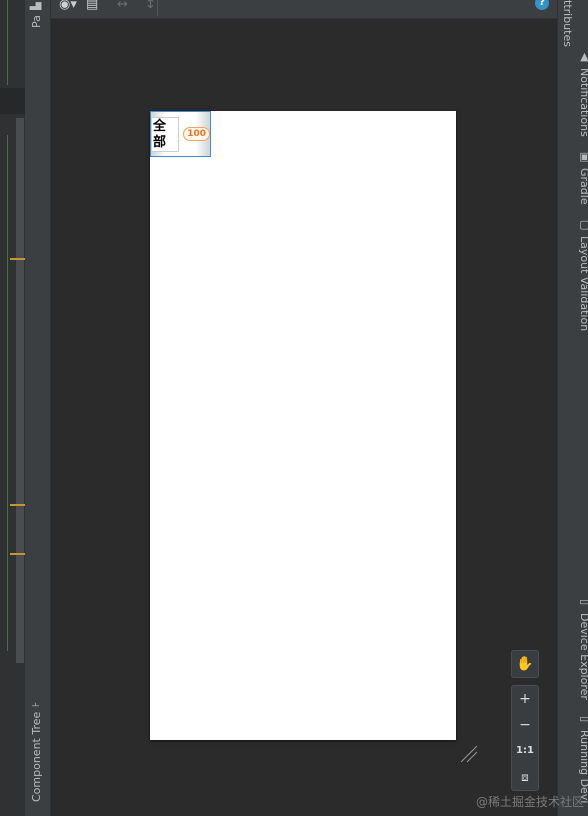 This screenshot has width=588, height=816. I want to click on hand-icon: ✋, so click(525, 664).